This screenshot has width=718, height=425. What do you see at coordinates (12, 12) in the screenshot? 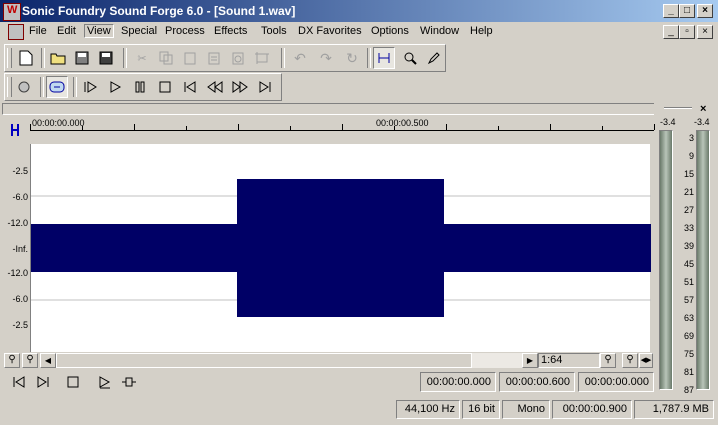
I see `app-icon` at bounding box center [12, 12].